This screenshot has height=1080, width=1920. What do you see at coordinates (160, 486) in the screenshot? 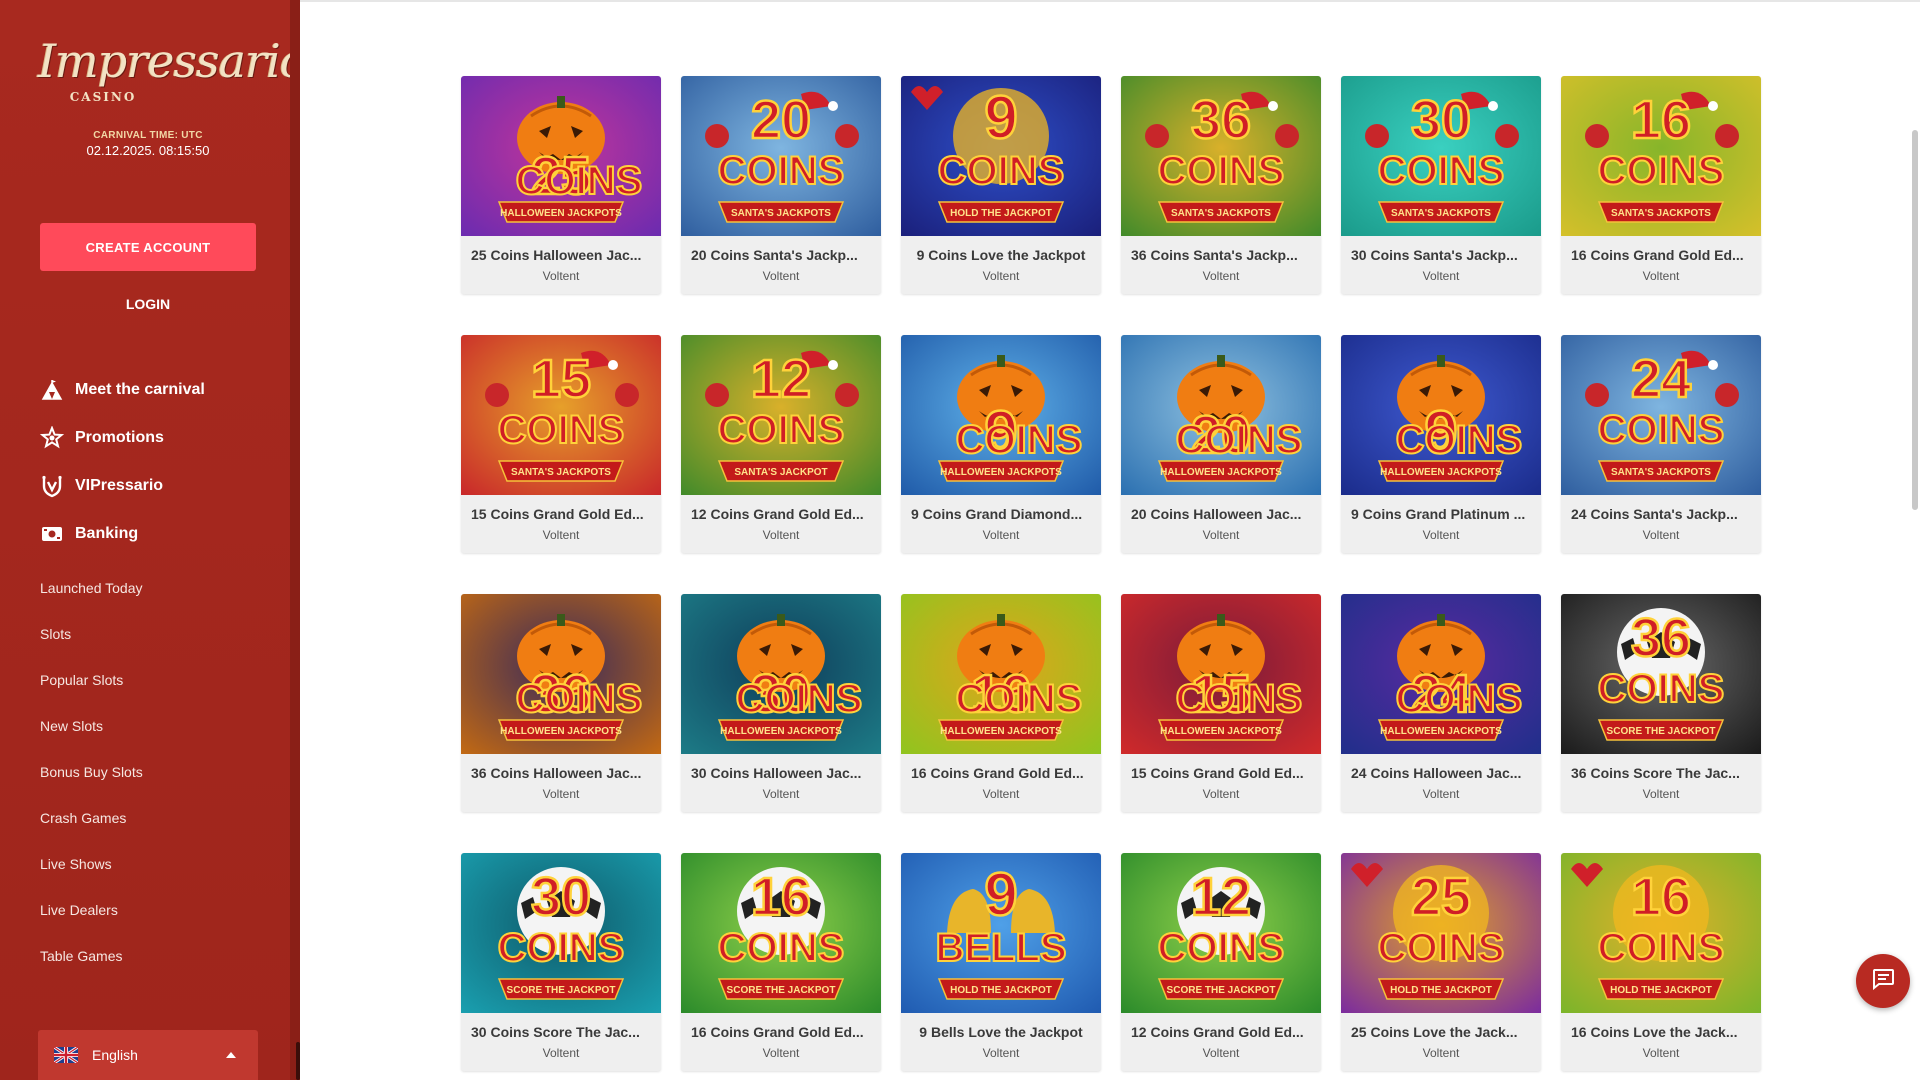
I see `nav-item-vipressario: VIPressario` at bounding box center [160, 486].